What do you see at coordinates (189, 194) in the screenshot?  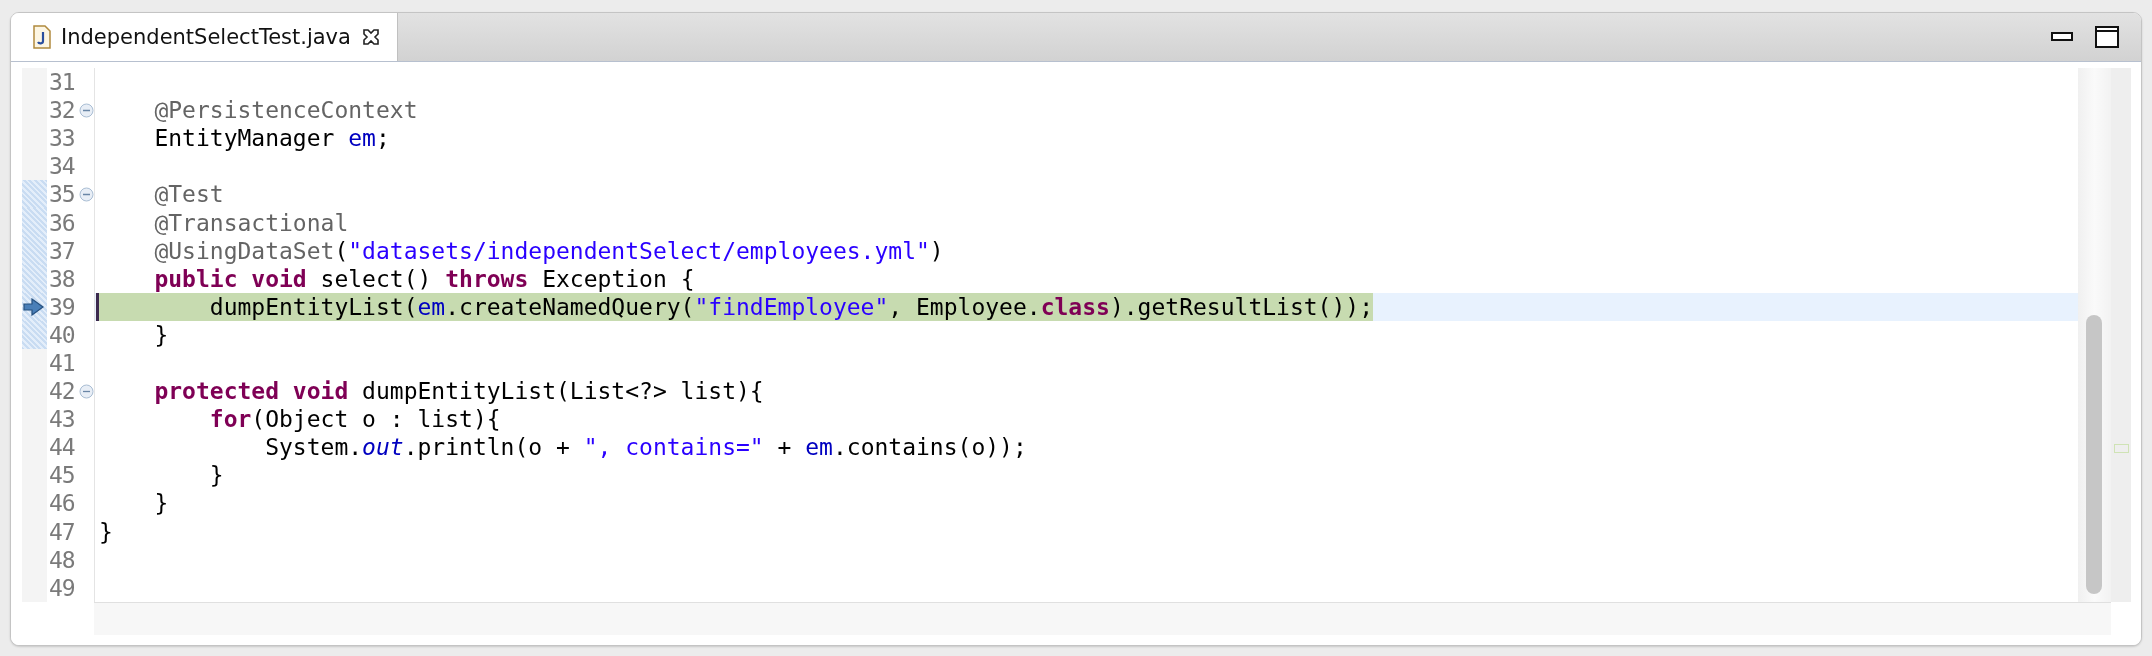 I see `code-line: @Test` at bounding box center [189, 194].